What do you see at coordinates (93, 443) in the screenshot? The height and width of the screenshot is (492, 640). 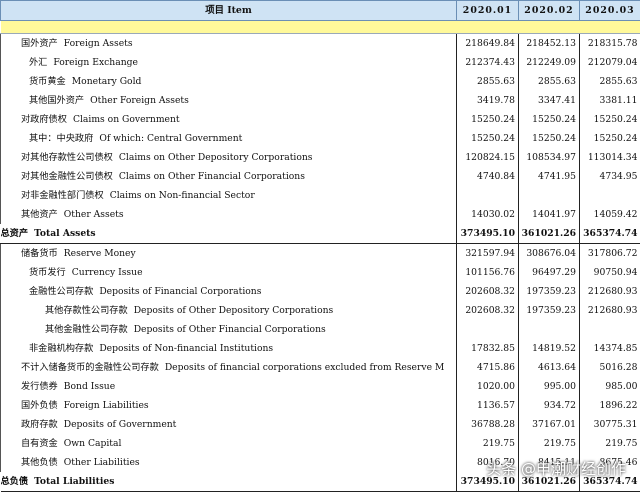 I see `row-label-en: Own Capital` at bounding box center [93, 443].